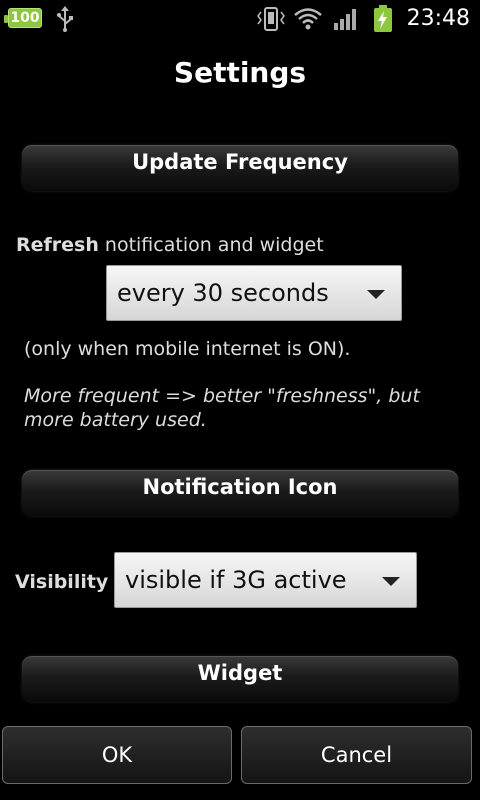 This screenshot has width=480, height=800. I want to click on button-bar: OK Cancel, so click(240, 759).